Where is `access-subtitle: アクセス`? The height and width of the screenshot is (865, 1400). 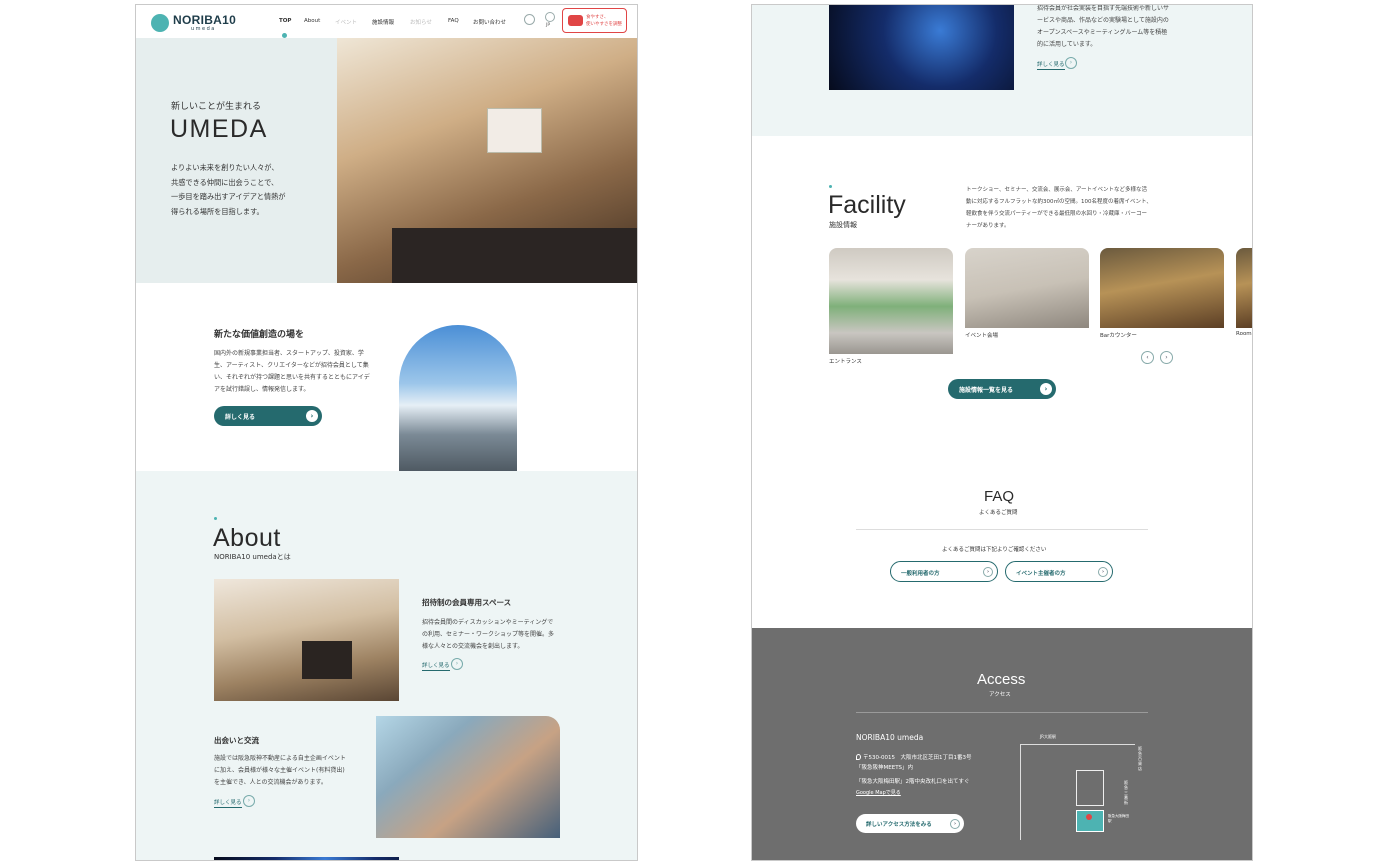 access-subtitle: アクセス is located at coordinates (1000, 695).